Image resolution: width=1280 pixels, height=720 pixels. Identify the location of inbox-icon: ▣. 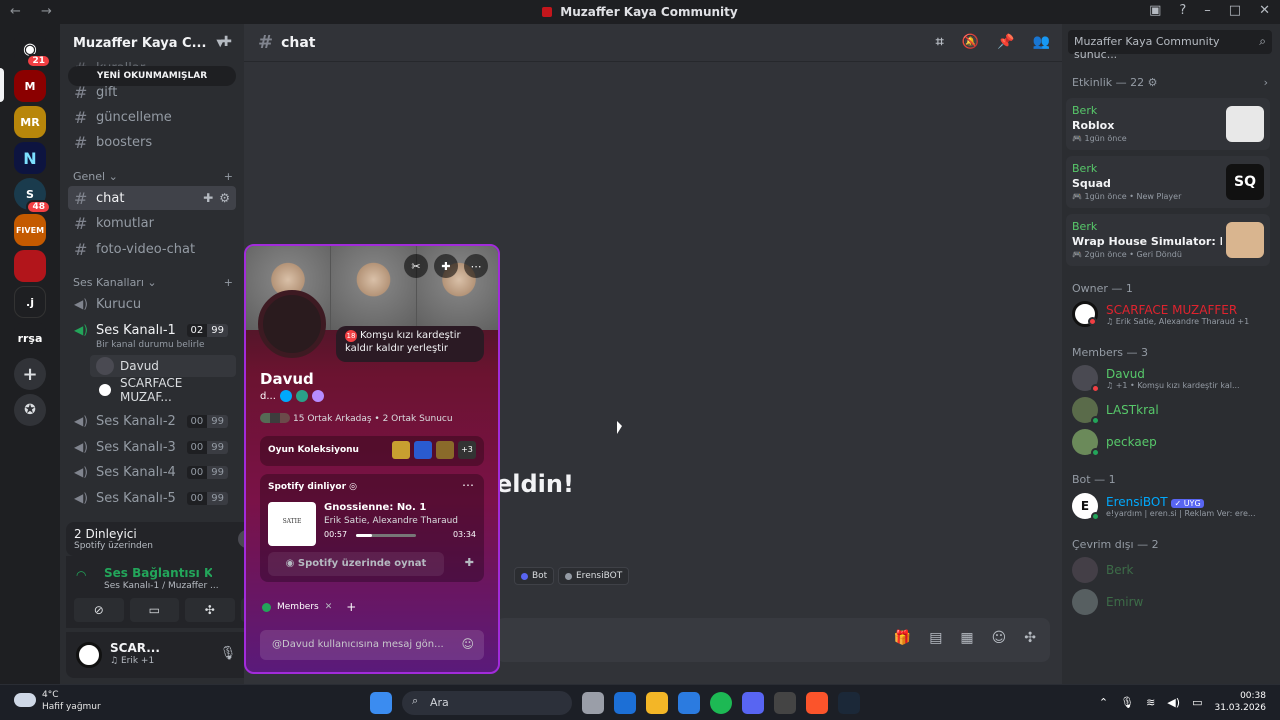
(1155, 10).